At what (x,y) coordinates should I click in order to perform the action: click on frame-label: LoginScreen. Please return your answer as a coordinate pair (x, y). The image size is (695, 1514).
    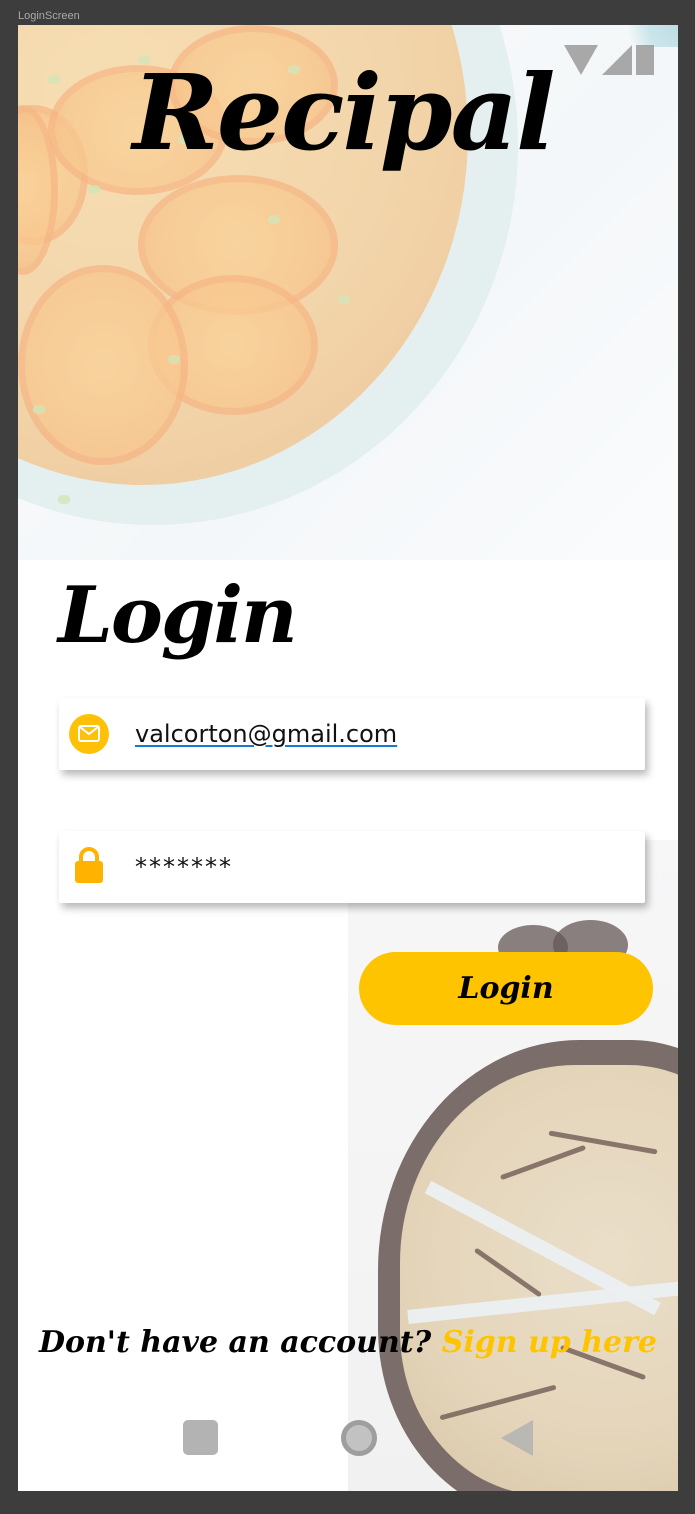
    Looking at the image, I should click on (49, 16).